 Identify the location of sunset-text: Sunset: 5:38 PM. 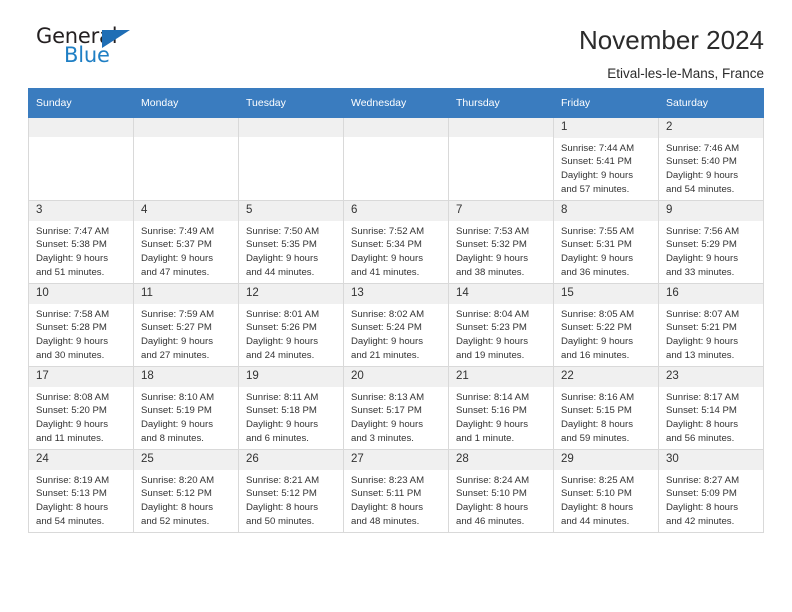
(71, 245).